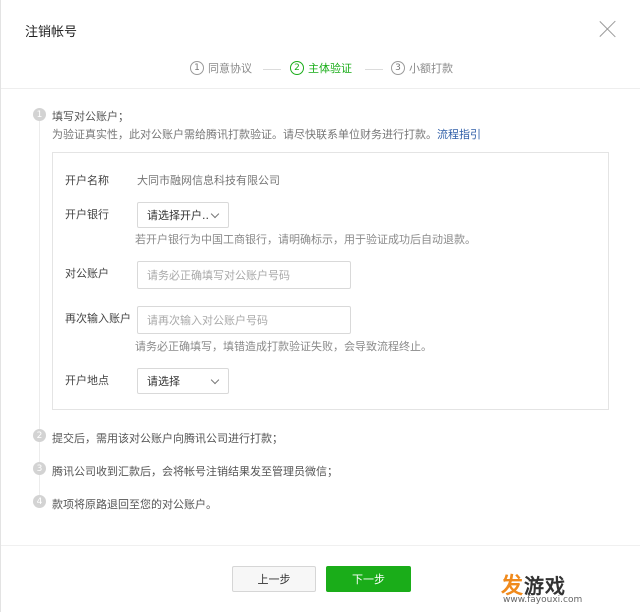 The height and width of the screenshot is (612, 640). What do you see at coordinates (244, 320) in the screenshot?
I see `account-confirm-input` at bounding box center [244, 320].